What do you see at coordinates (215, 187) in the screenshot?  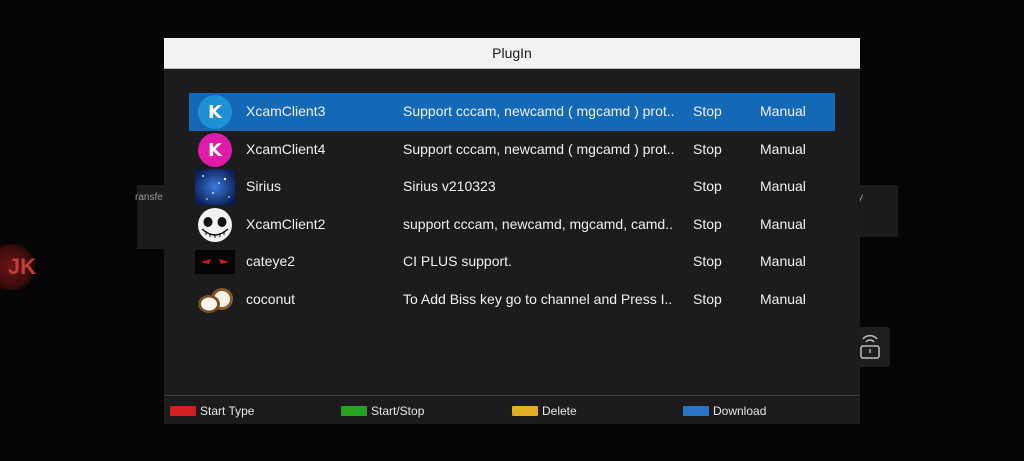 I see `sirius-starfield-icon` at bounding box center [215, 187].